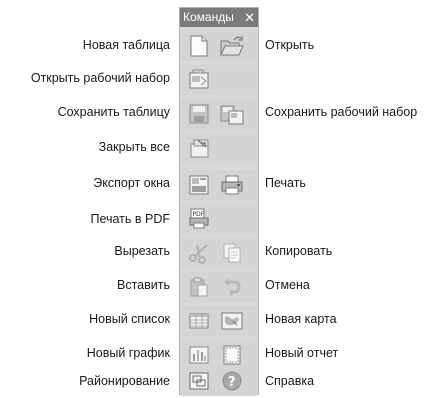 The image size is (437, 398). What do you see at coordinates (299, 251) in the screenshot?
I see `label-copy: Копировать` at bounding box center [299, 251].